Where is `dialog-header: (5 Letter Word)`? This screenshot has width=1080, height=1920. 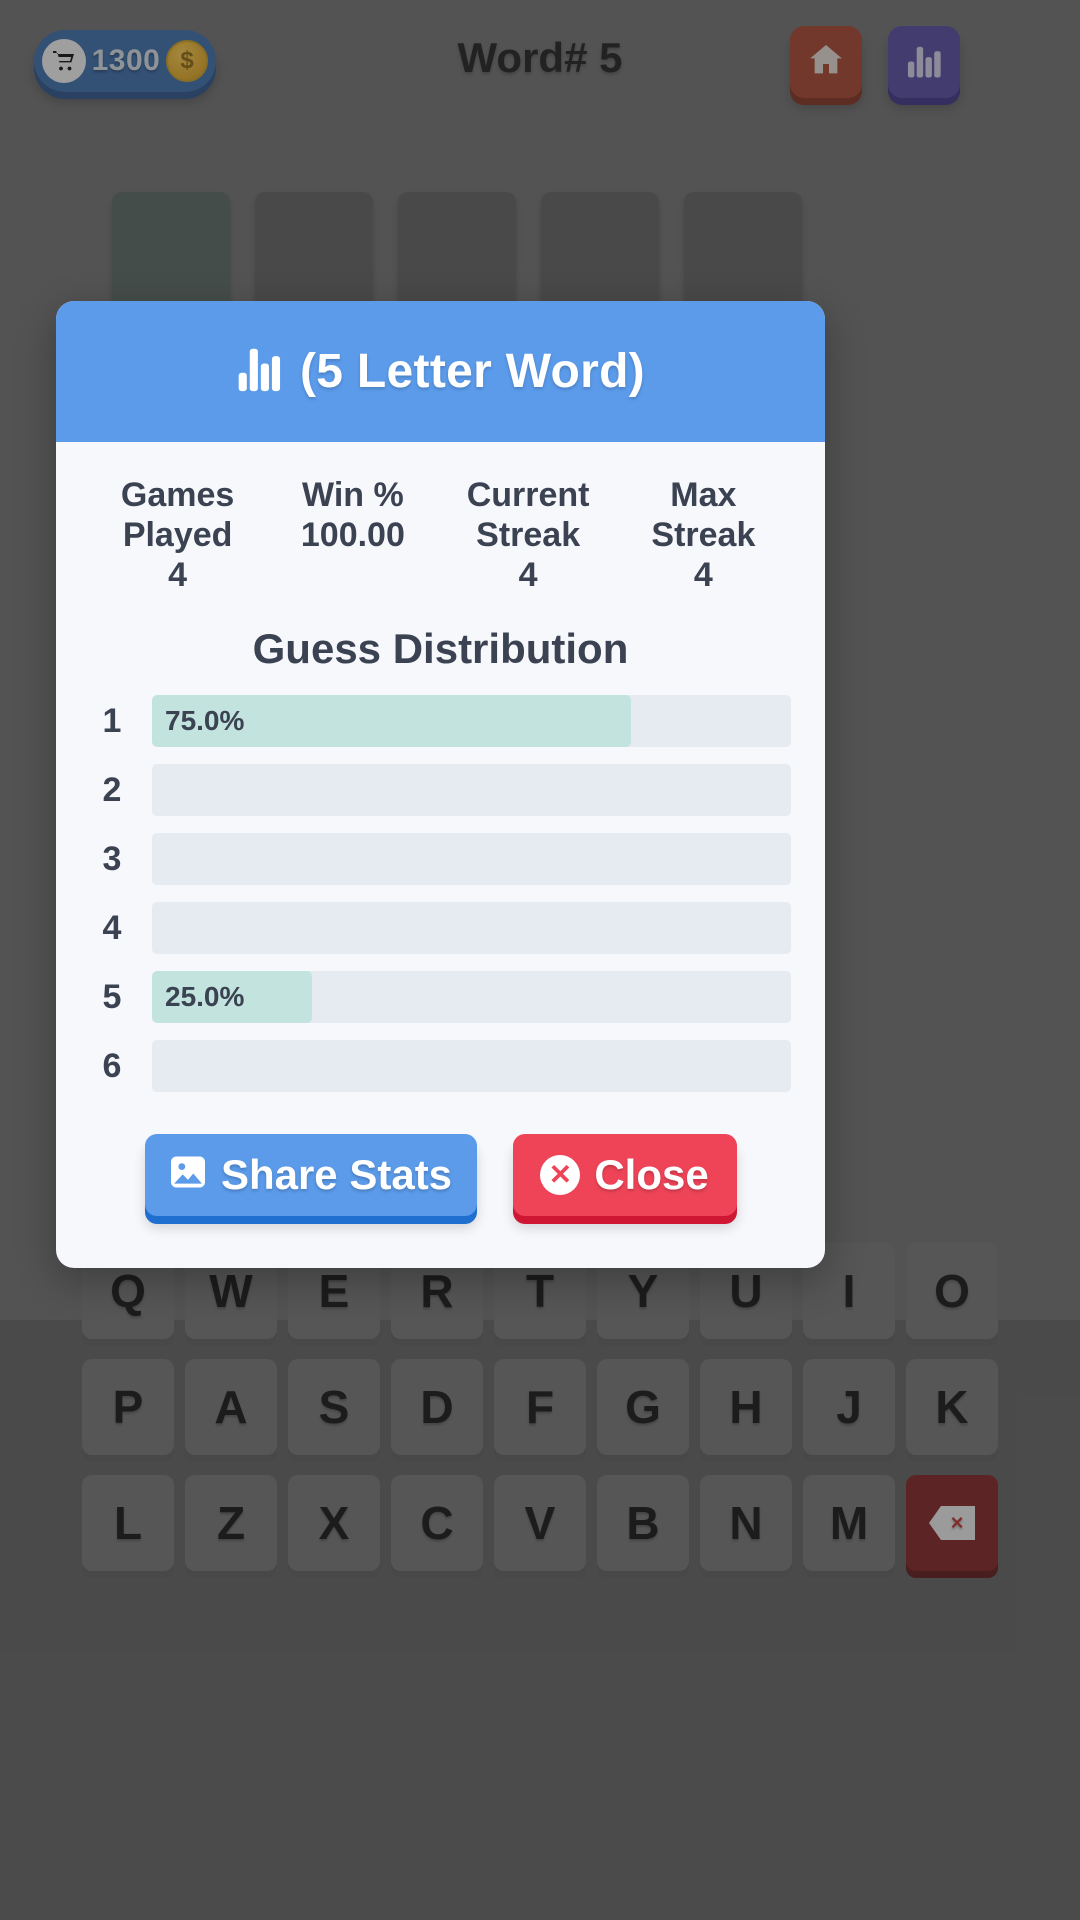
dialog-header: (5 Letter Word) is located at coordinates (440, 371).